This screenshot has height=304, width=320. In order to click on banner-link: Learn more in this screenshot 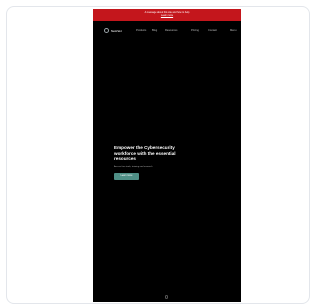, I will do `click(167, 15)`.